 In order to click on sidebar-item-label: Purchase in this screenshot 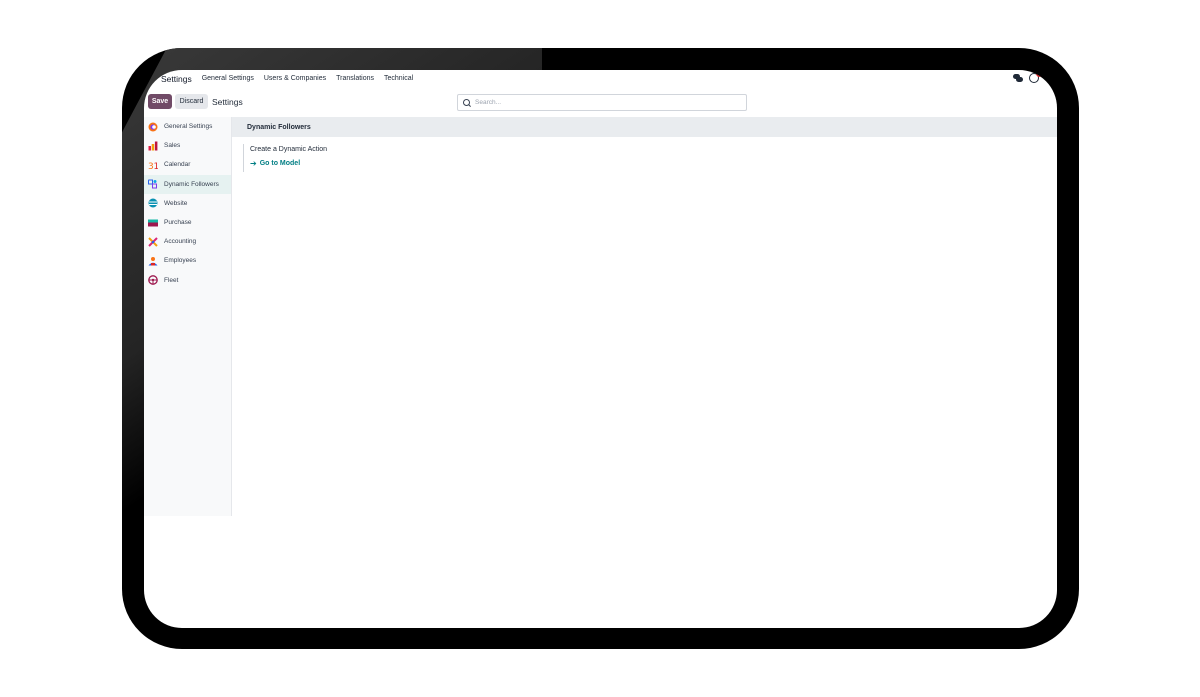, I will do `click(178, 223)`.